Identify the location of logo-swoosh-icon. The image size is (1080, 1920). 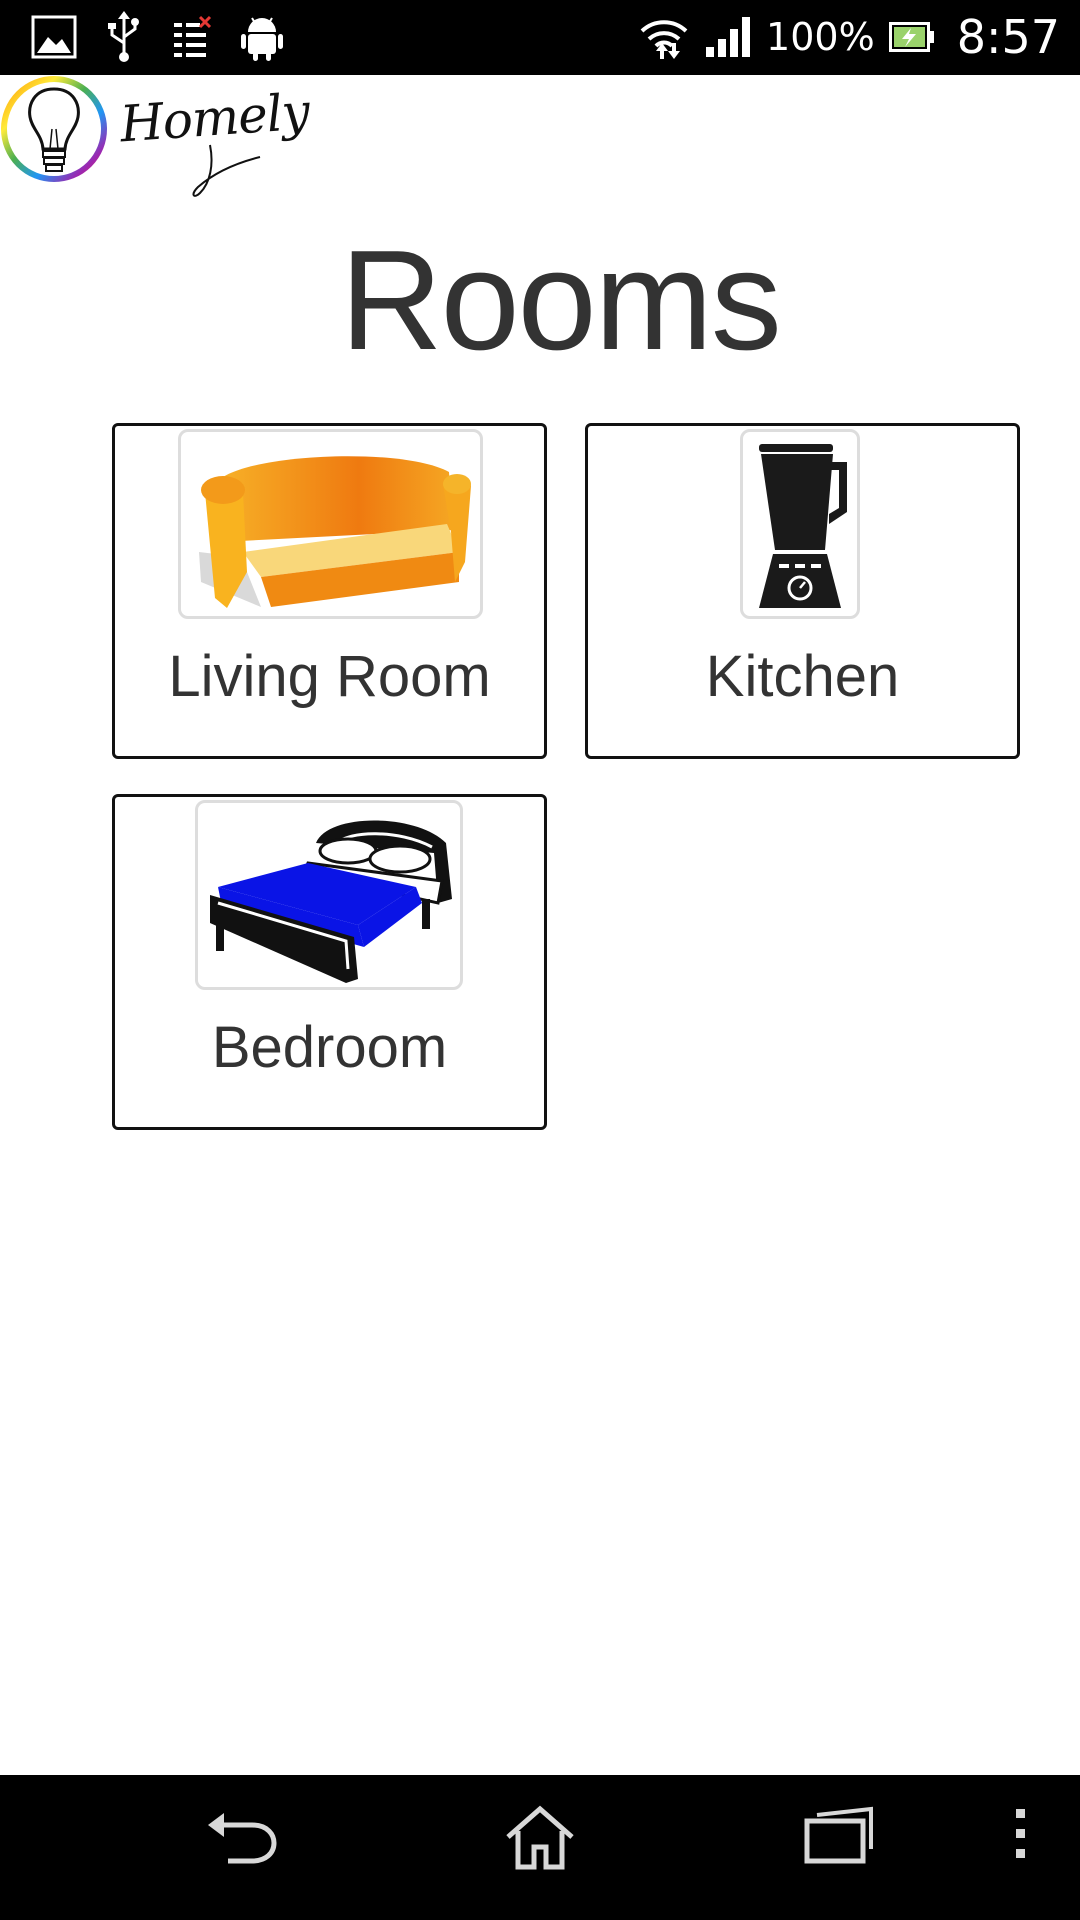
(220, 172).